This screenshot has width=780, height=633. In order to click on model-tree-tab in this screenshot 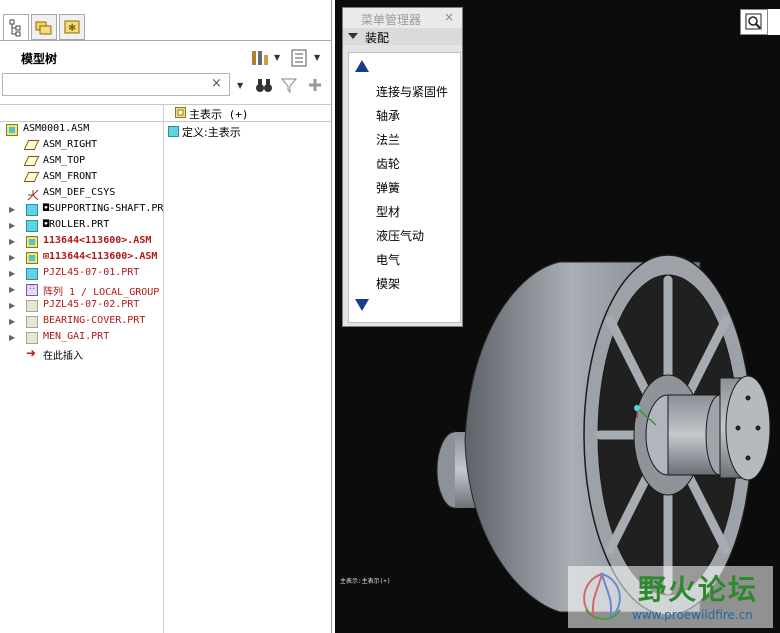, I will do `click(16, 27)`.